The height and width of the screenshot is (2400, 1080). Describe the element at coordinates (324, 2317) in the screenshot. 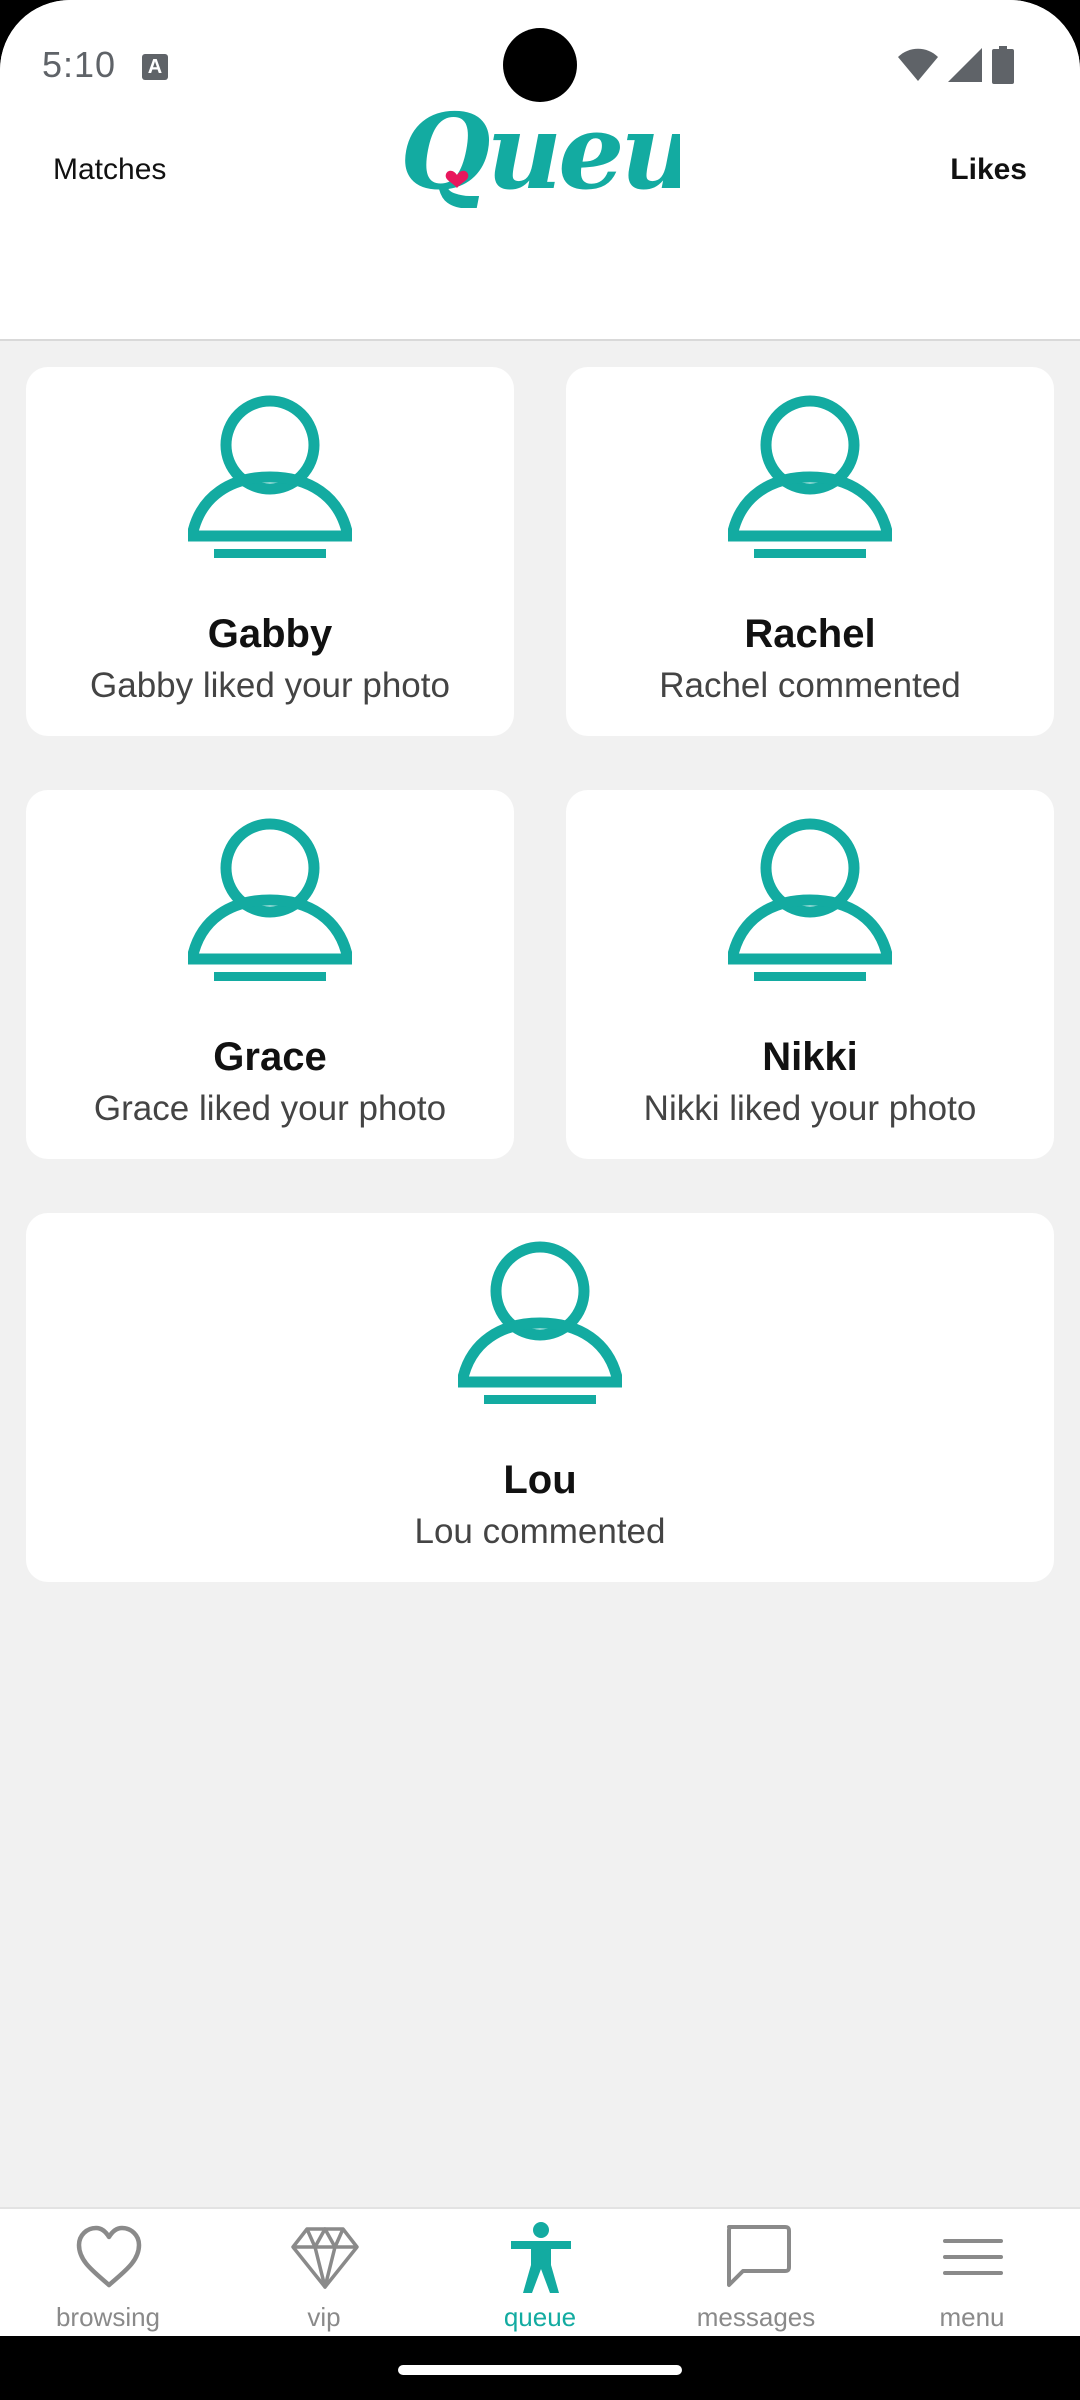

I see `nav-label: vip` at that location.